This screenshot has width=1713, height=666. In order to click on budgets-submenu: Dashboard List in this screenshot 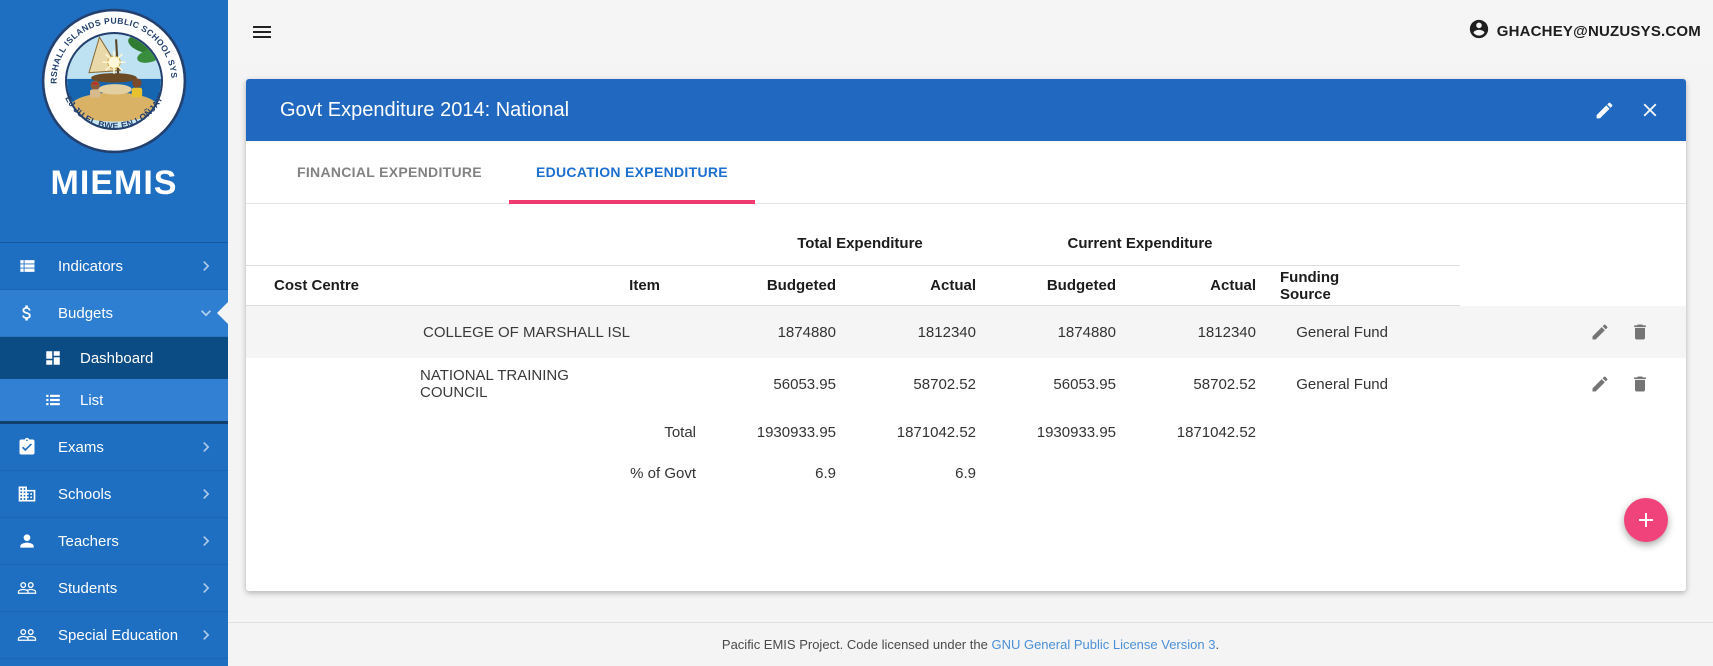, I will do `click(114, 380)`.